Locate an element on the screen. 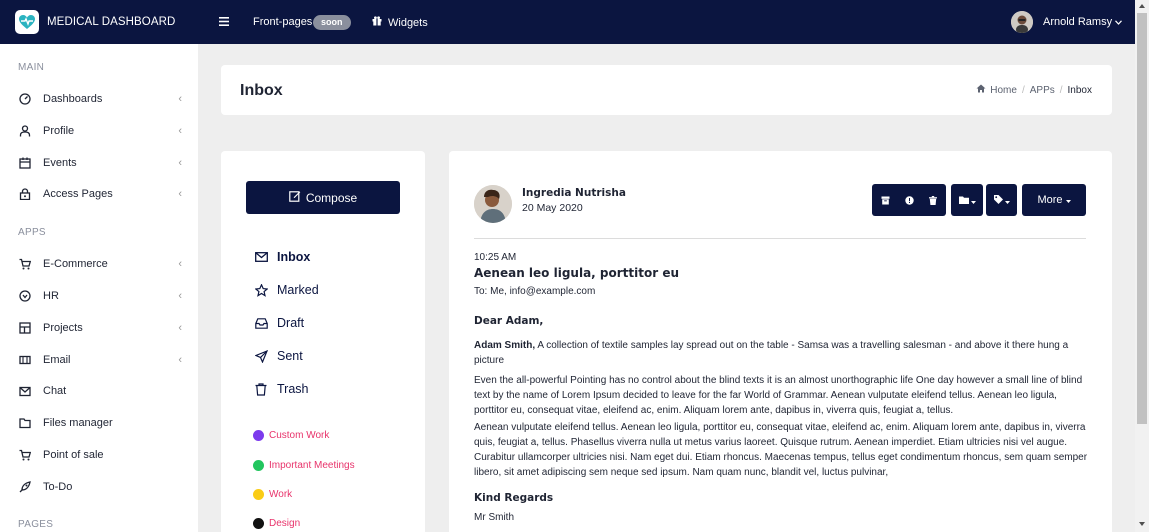 The height and width of the screenshot is (532, 1149). sidebar-item-point-of-sale: Point of sale is located at coordinates (104, 455).